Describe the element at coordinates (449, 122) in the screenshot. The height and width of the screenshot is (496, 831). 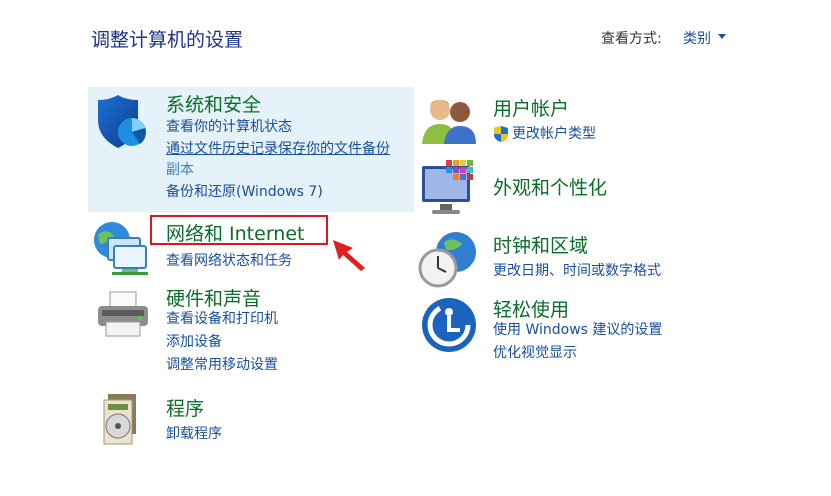
I see `users-icon` at that location.